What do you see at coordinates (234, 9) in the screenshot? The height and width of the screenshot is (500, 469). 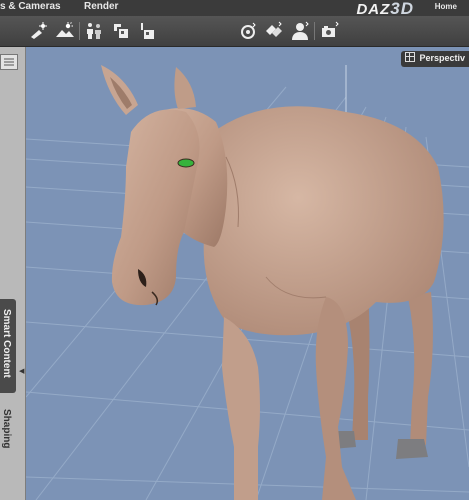 I see `menu-bar: s & Cameras Render DAZ3D Home` at bounding box center [234, 9].